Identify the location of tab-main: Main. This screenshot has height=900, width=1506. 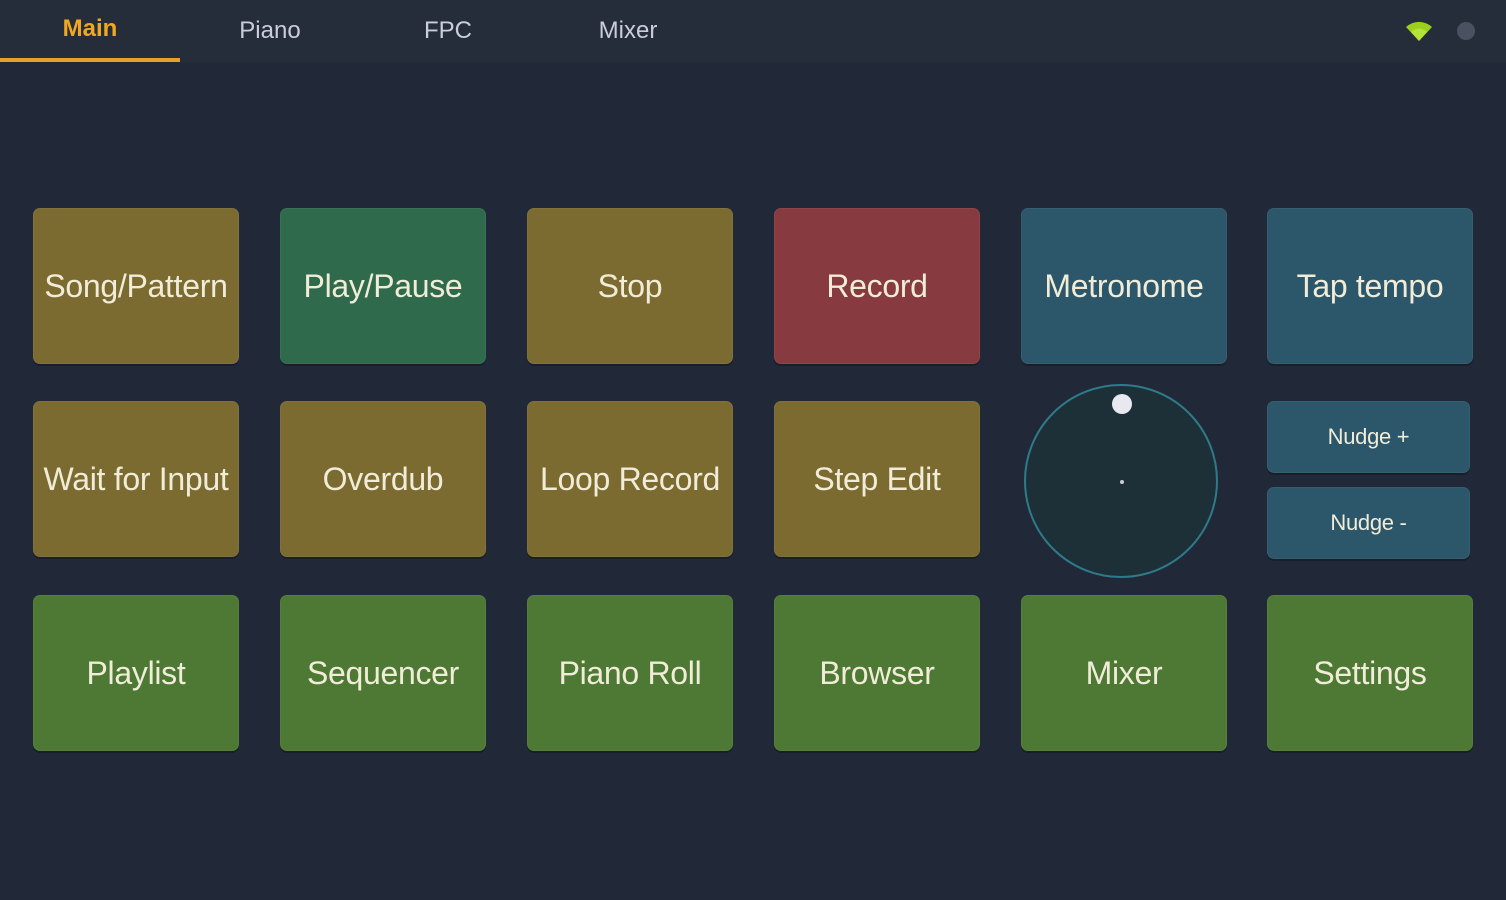
(90, 31).